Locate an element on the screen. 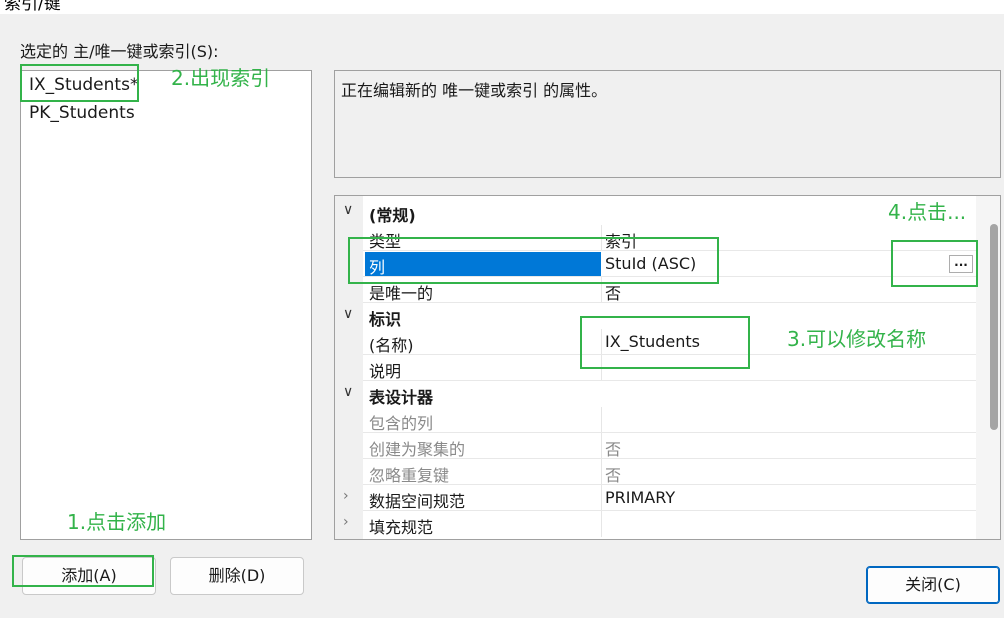 The width and height of the screenshot is (1004, 618). prop-name: 忽略重复键 is located at coordinates (409, 475).